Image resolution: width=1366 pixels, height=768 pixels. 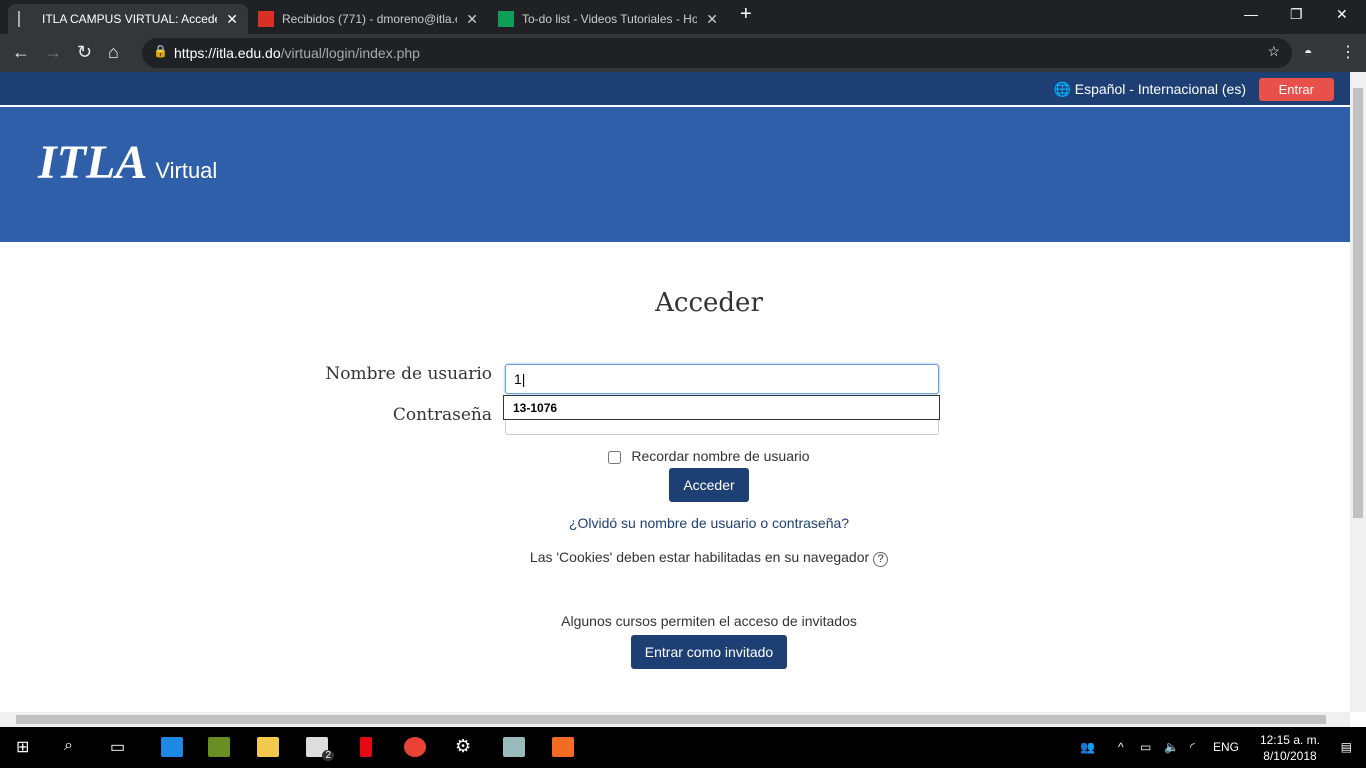 What do you see at coordinates (26, 19) in the screenshot?
I see `itla-favicon-icon` at bounding box center [26, 19].